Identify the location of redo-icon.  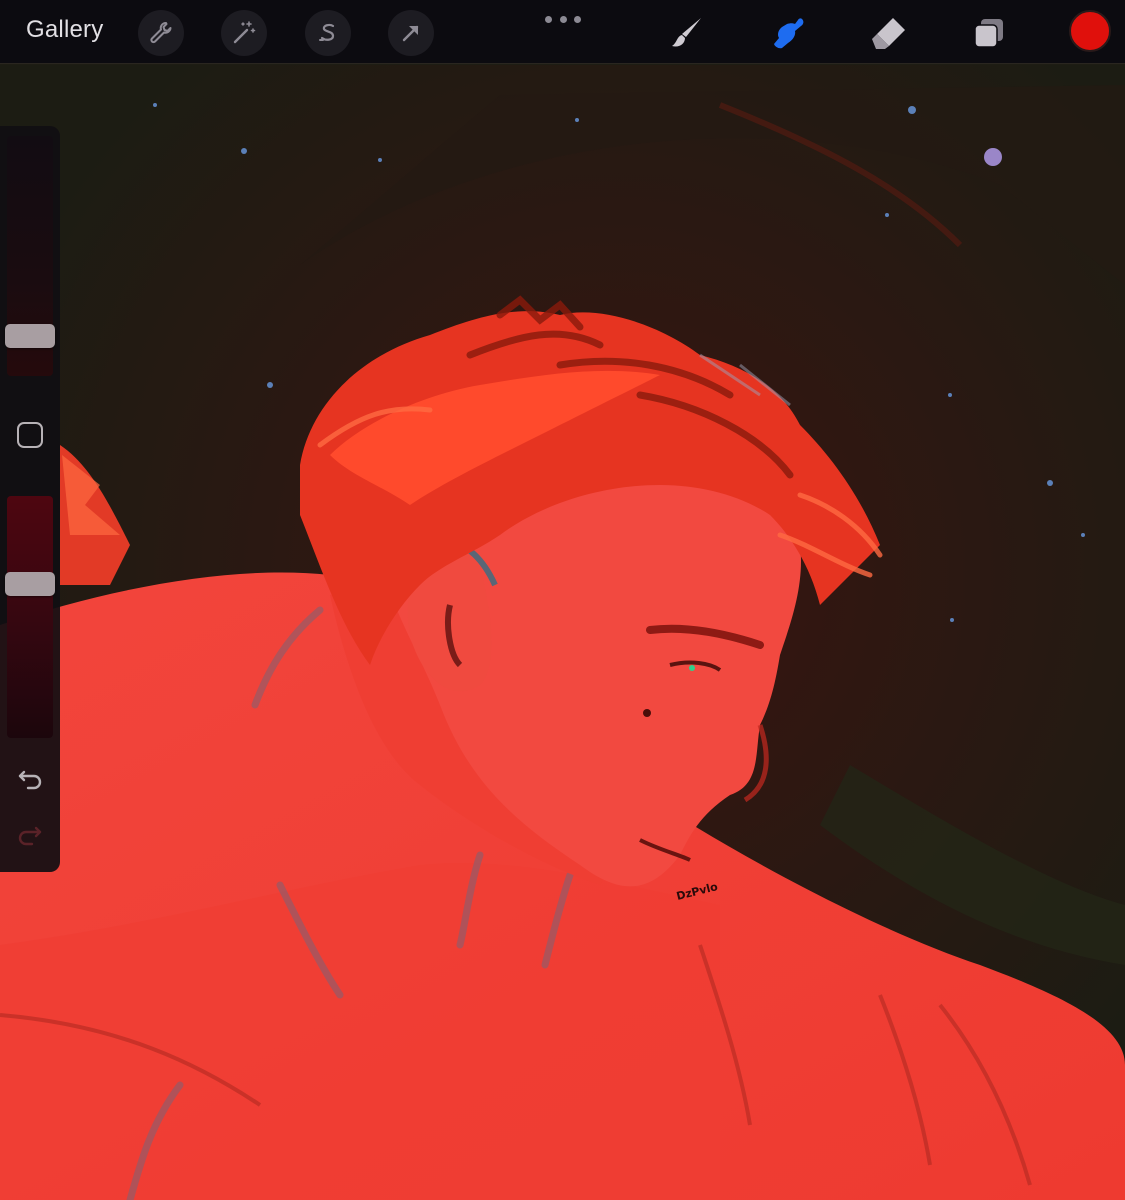
(30, 836).